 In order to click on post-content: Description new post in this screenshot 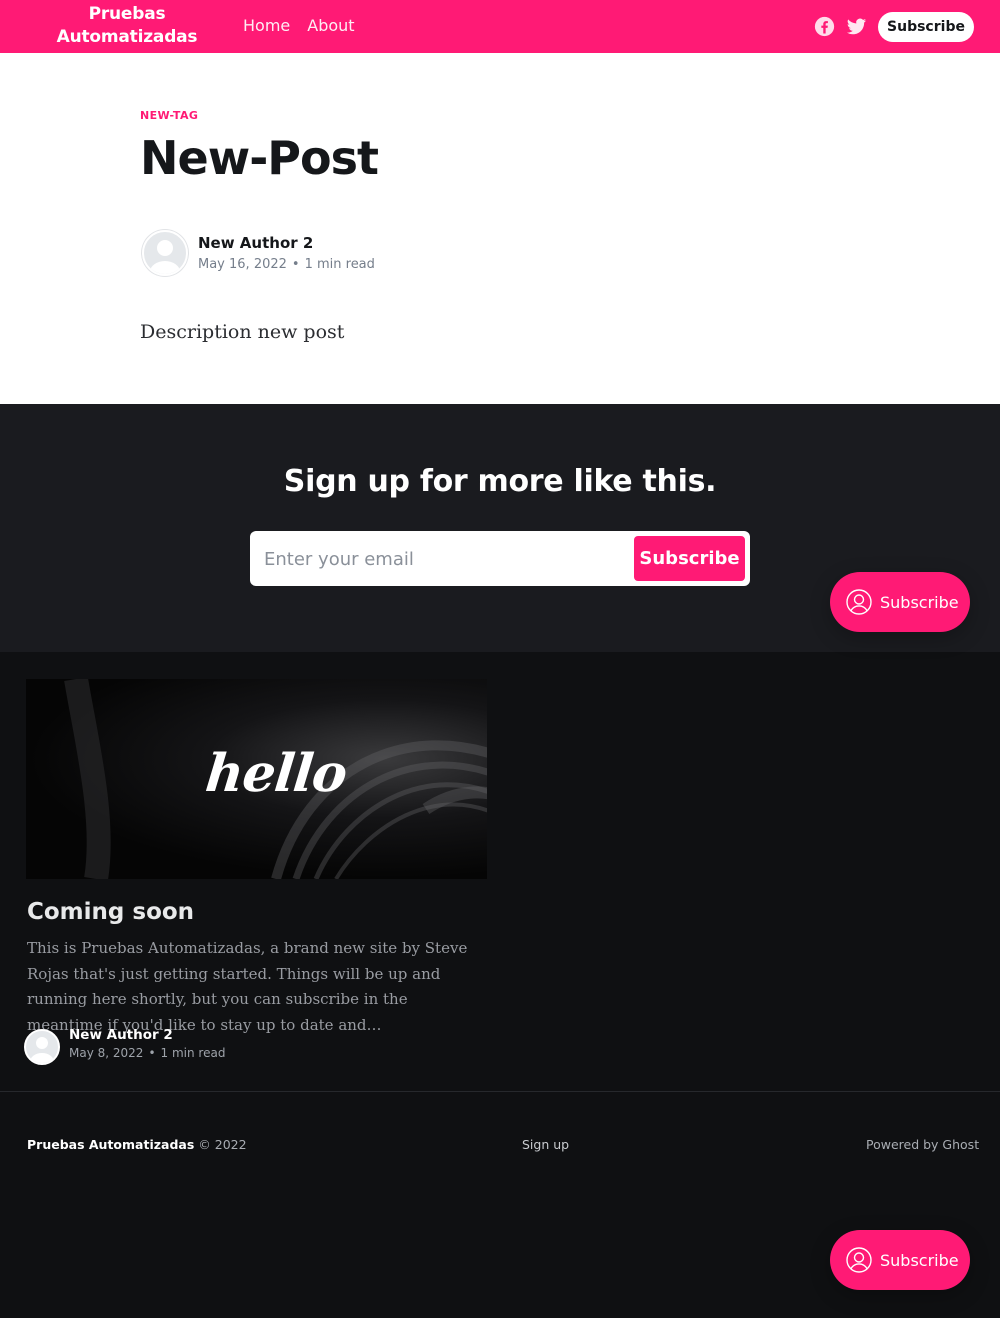, I will do `click(242, 332)`.